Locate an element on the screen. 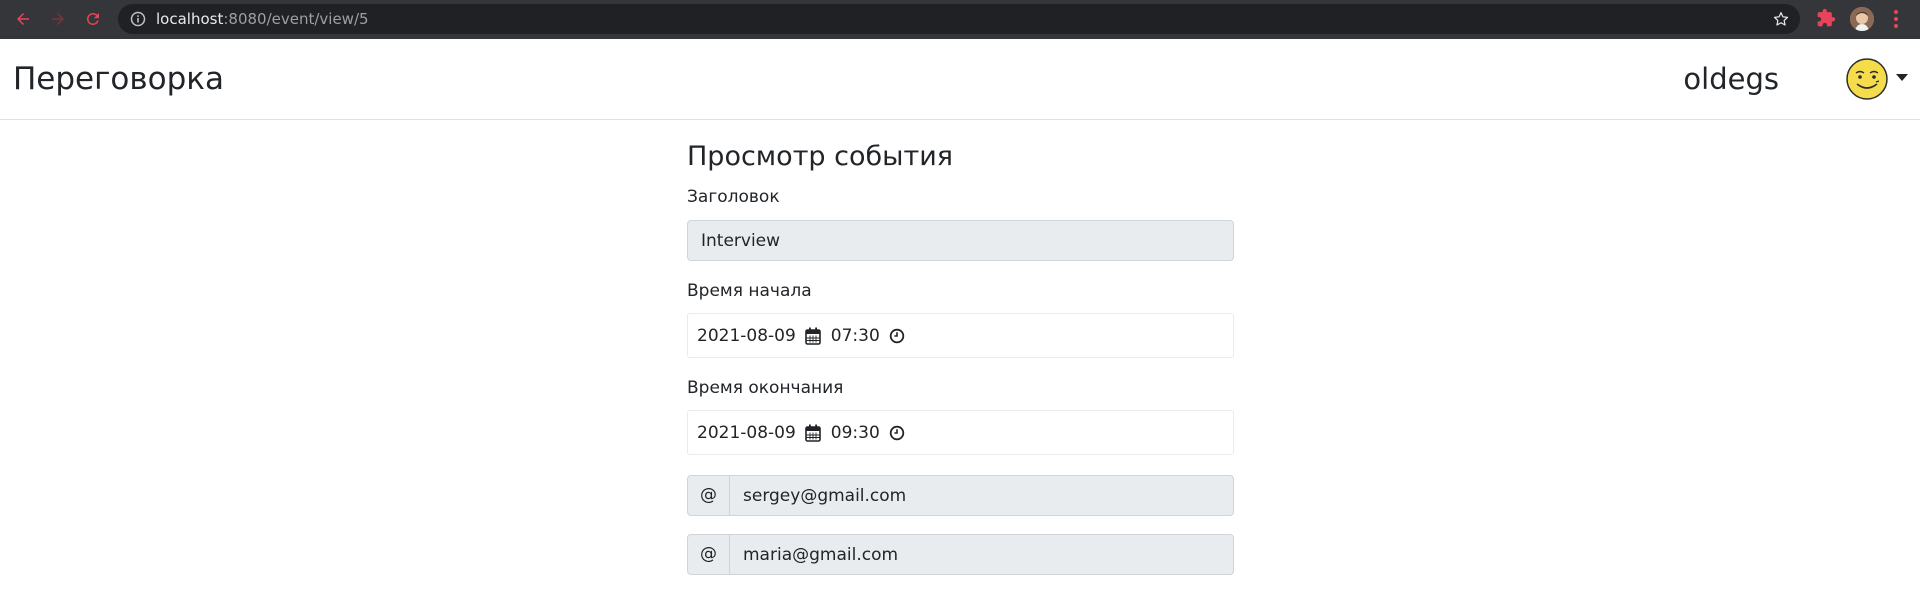  back-button is located at coordinates (23, 19).